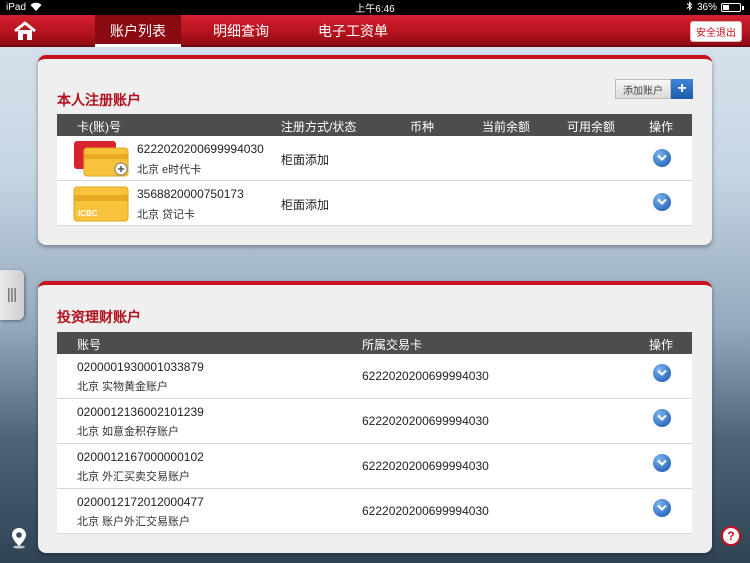  What do you see at coordinates (374, 125) in the screenshot?
I see `table-header: 卡(账)号 注册方式/状态 币种 当前余额 可用余额 操作` at bounding box center [374, 125].